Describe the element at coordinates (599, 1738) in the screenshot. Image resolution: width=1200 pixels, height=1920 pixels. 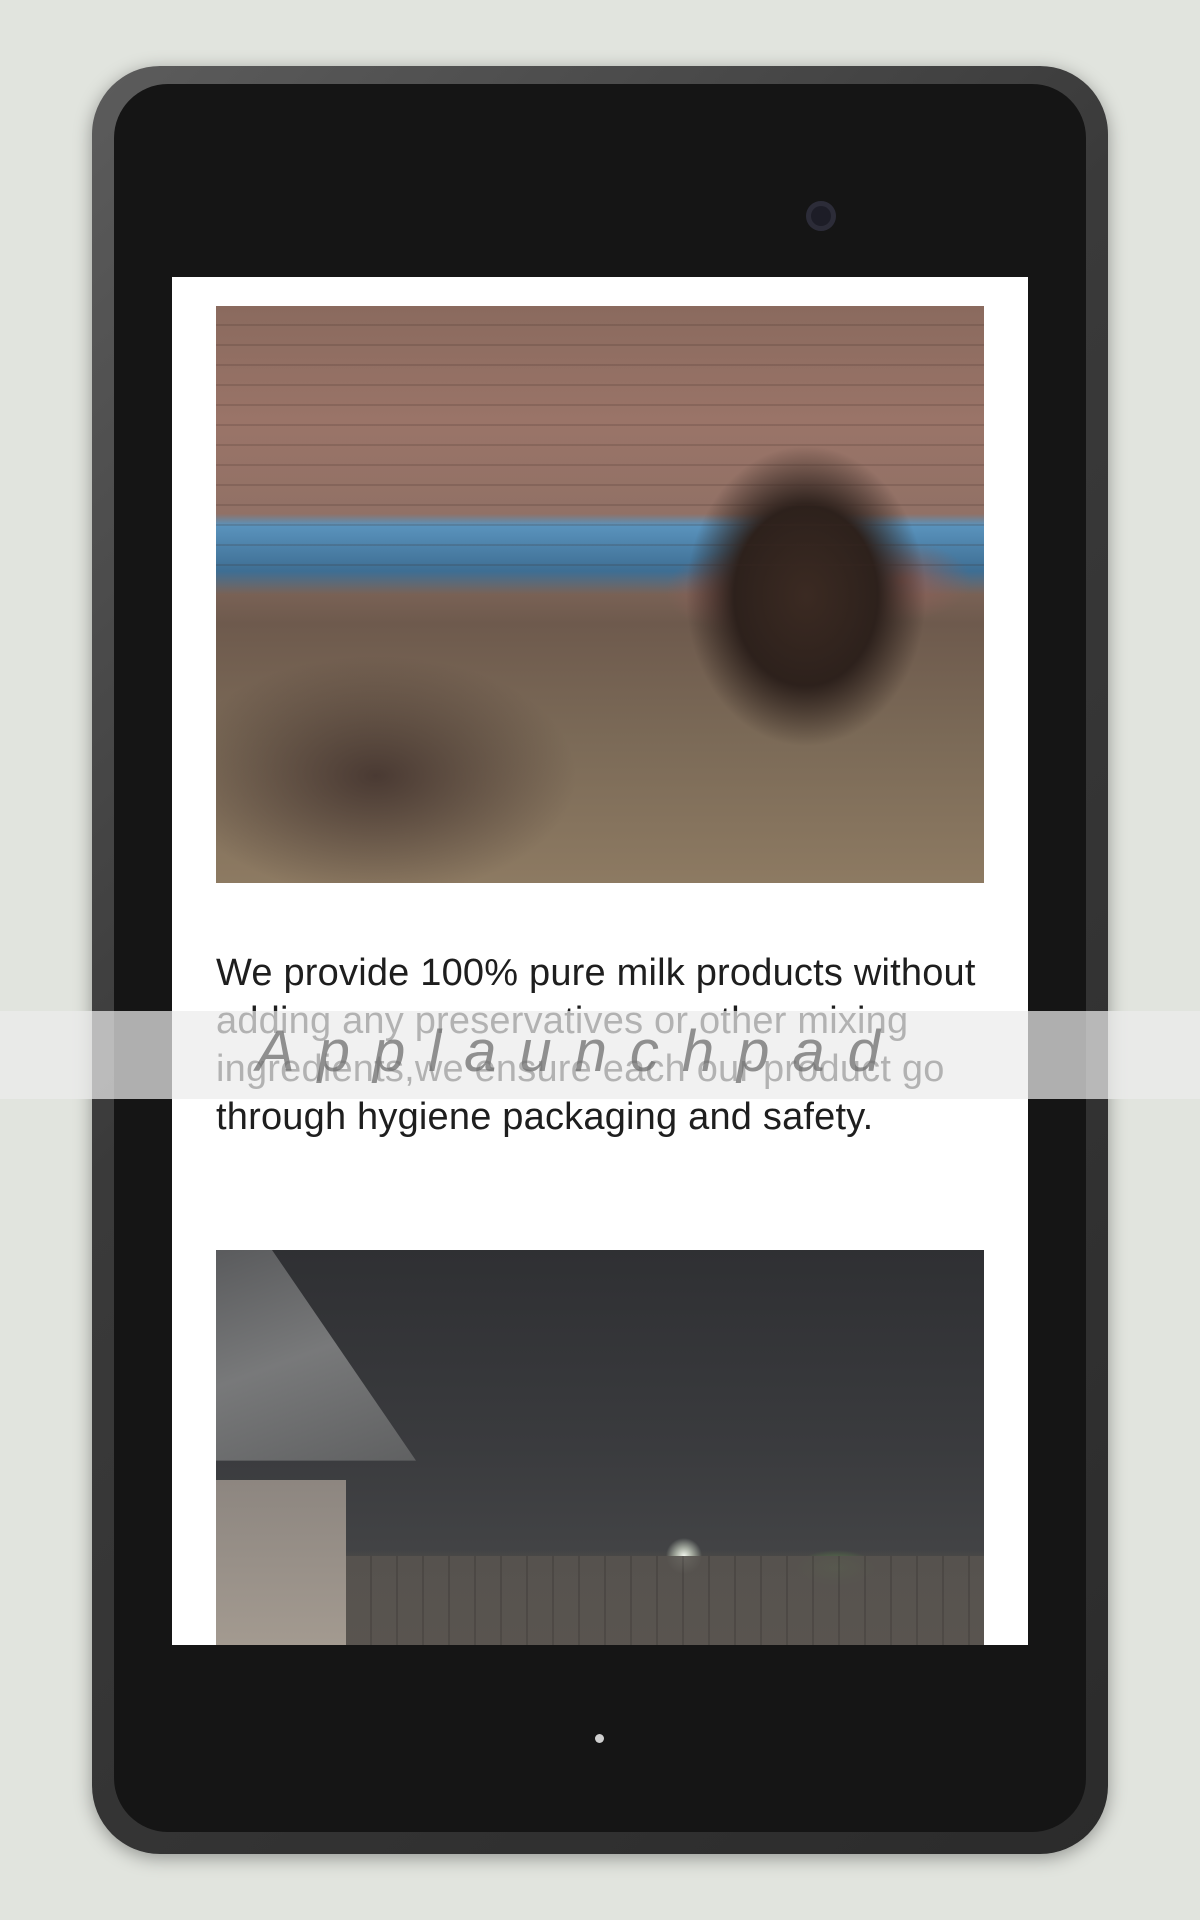
I see `home-indicator-icon` at that location.